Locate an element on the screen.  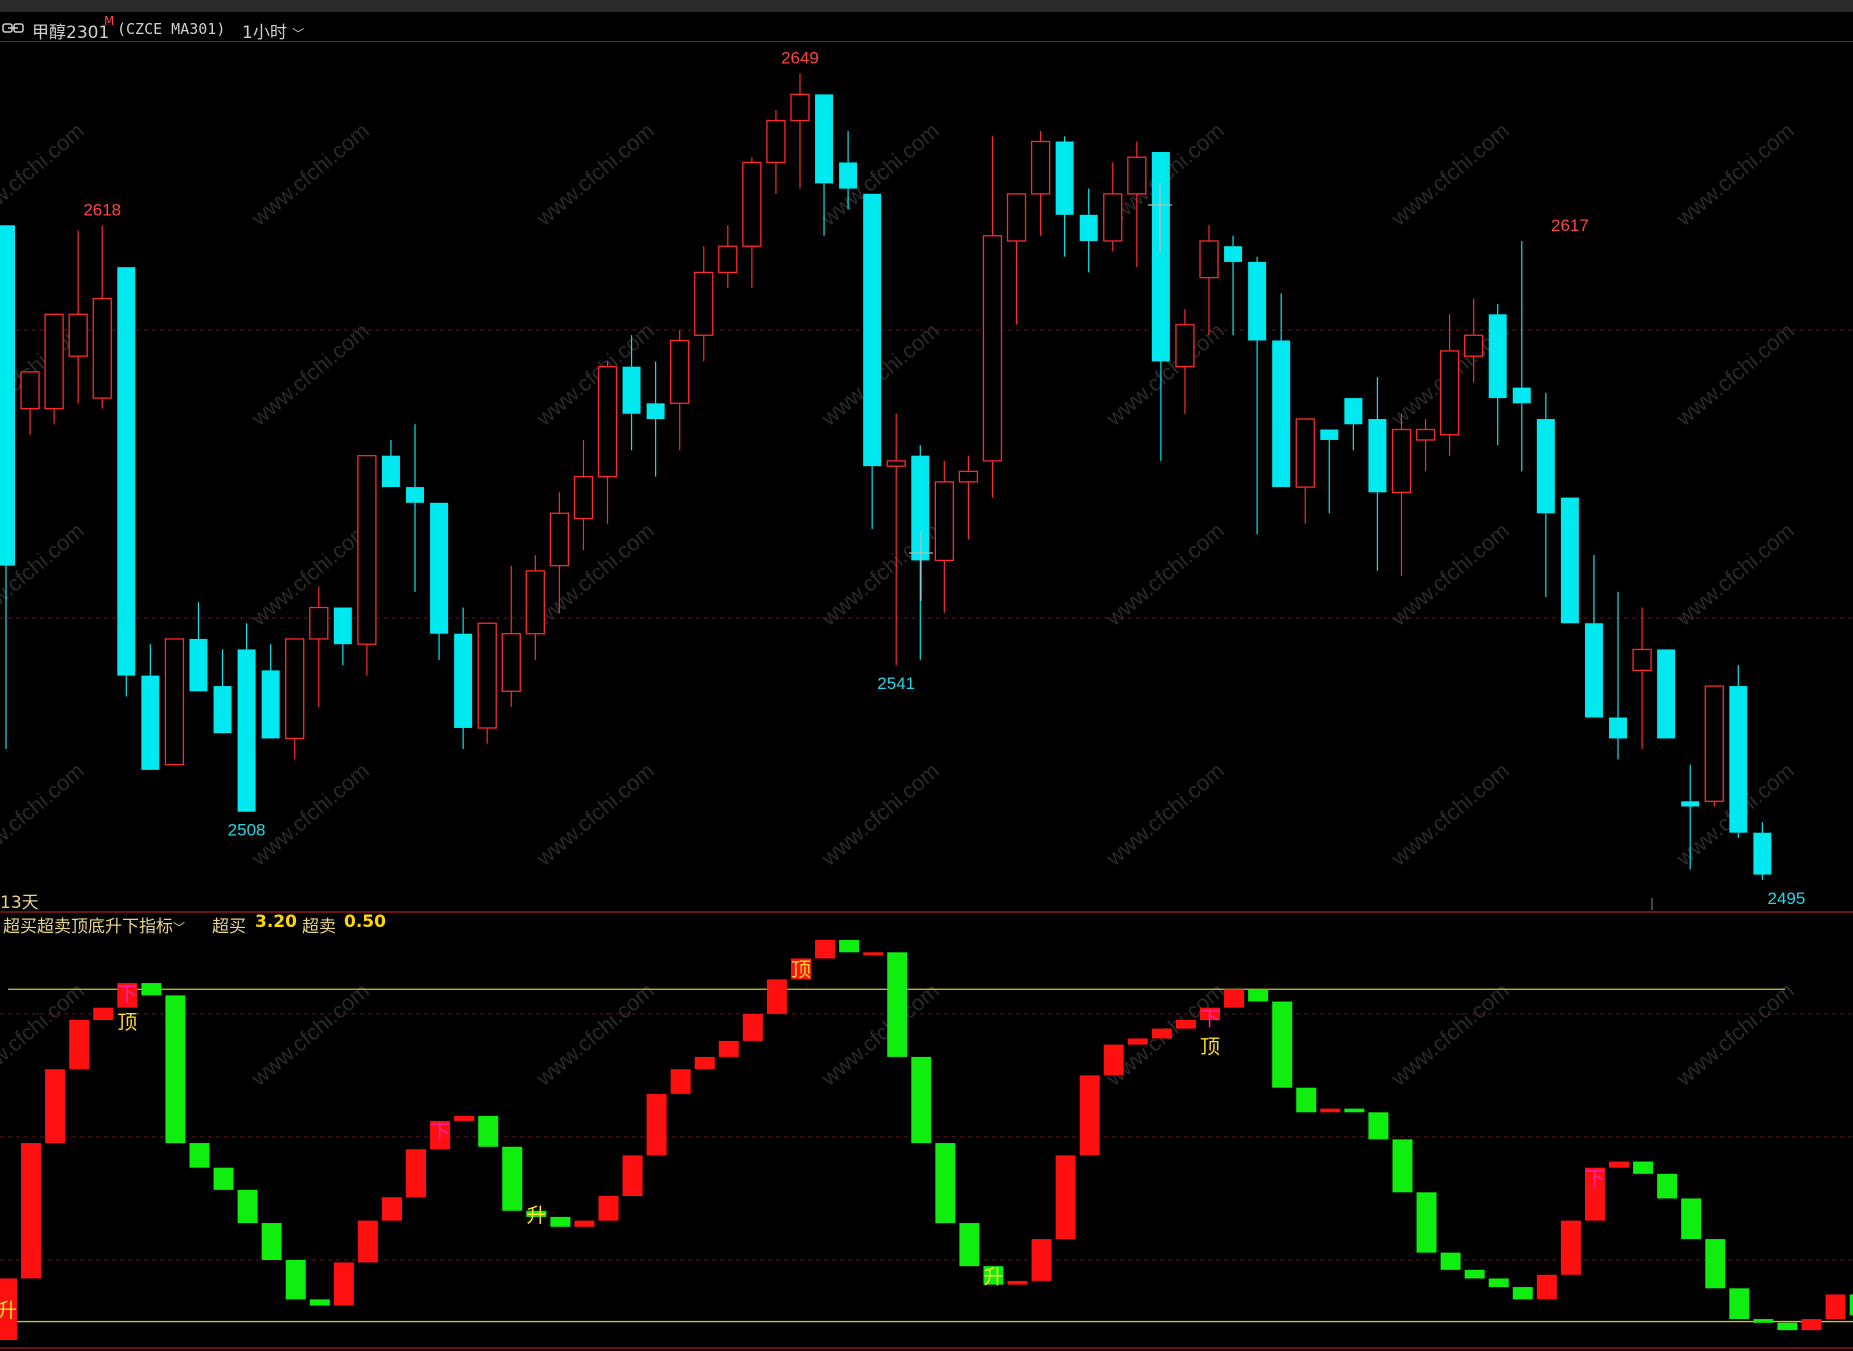
indicator-signal-label: 顶 is located at coordinates (801, 969).